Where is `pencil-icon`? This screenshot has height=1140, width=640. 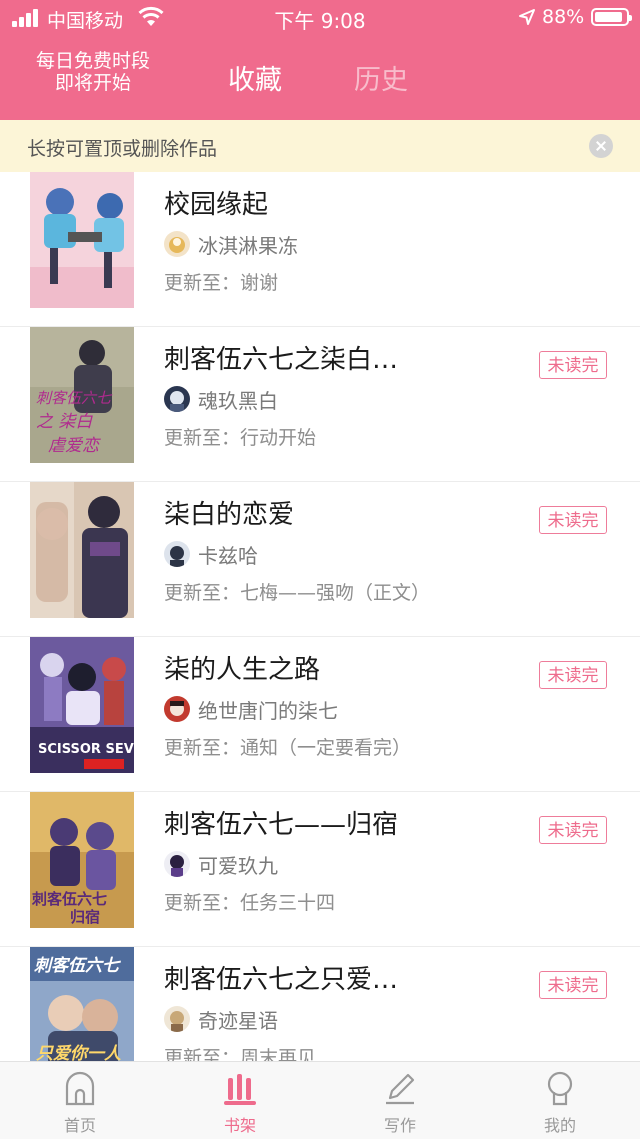
pencil-icon is located at coordinates (400, 1089).